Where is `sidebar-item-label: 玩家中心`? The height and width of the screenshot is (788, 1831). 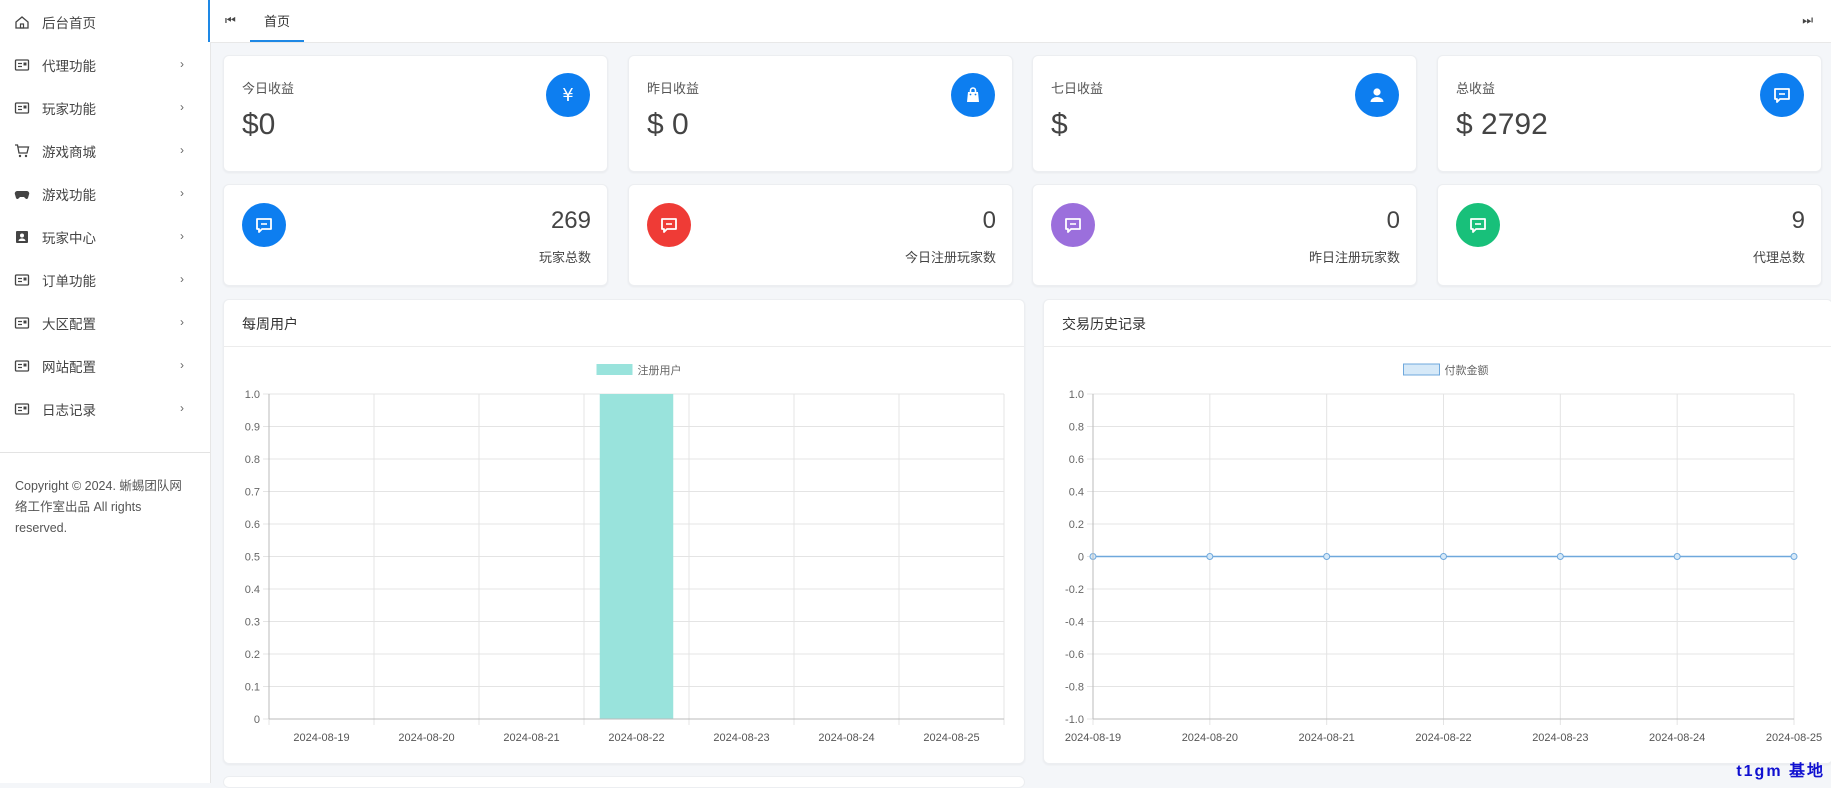 sidebar-item-label: 玩家中心 is located at coordinates (69, 238).